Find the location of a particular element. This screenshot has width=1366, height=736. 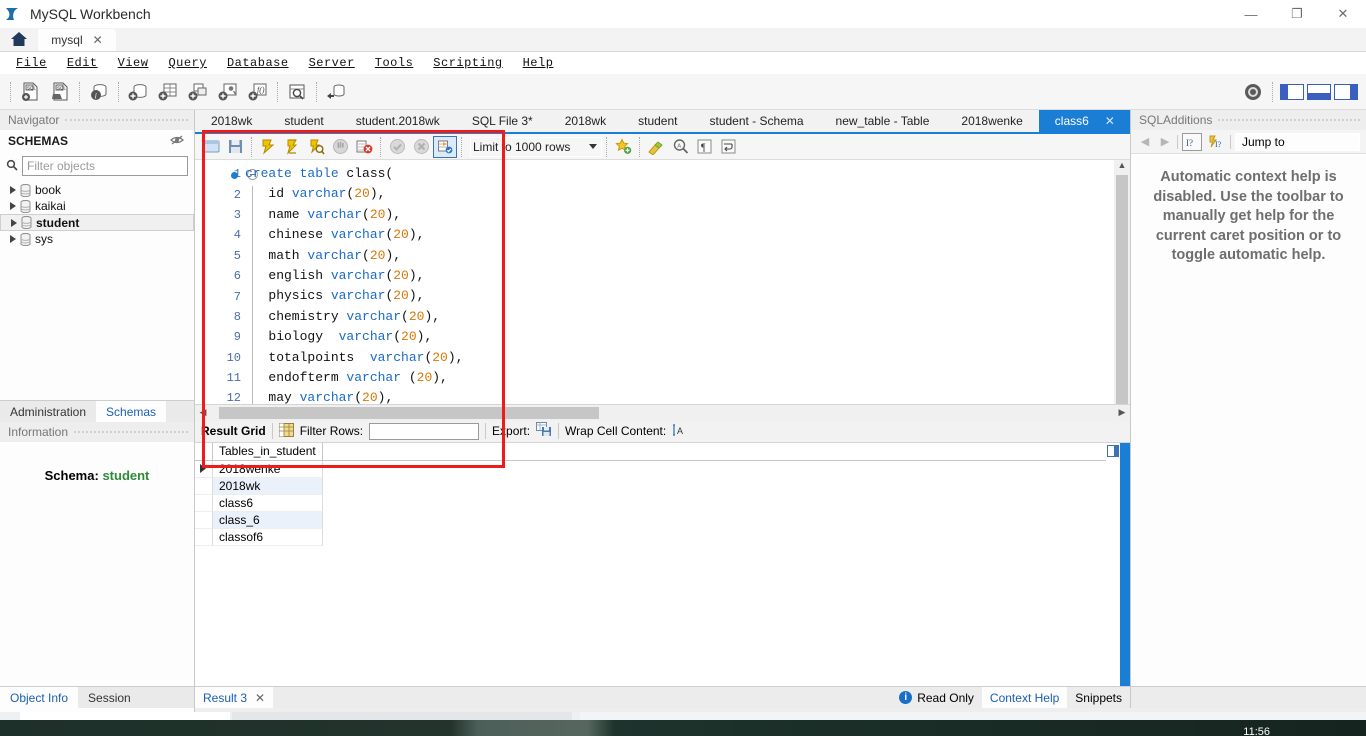

code-line: may varchar(20), is located at coordinates (679, 395).